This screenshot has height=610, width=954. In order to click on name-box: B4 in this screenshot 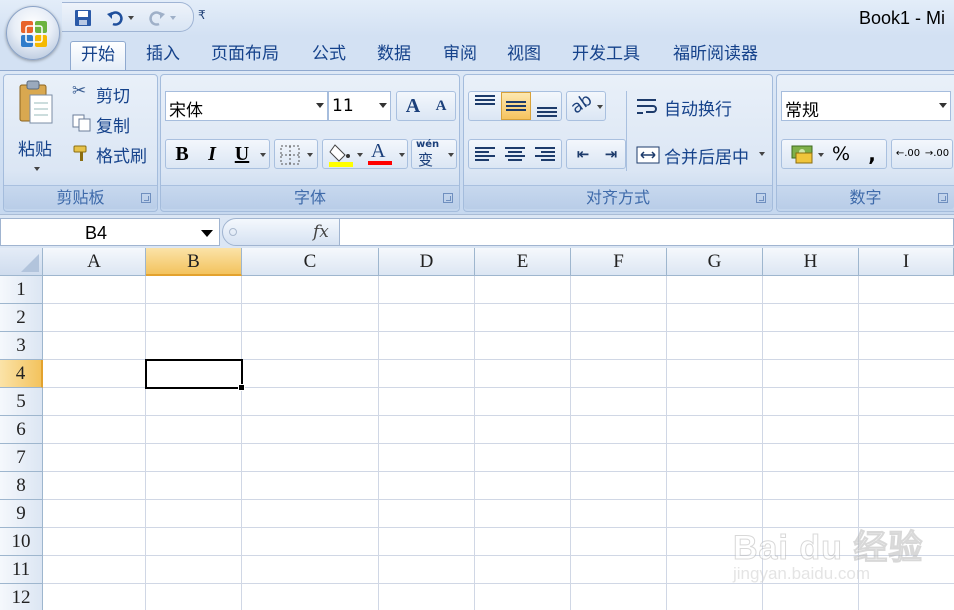, I will do `click(110, 232)`.